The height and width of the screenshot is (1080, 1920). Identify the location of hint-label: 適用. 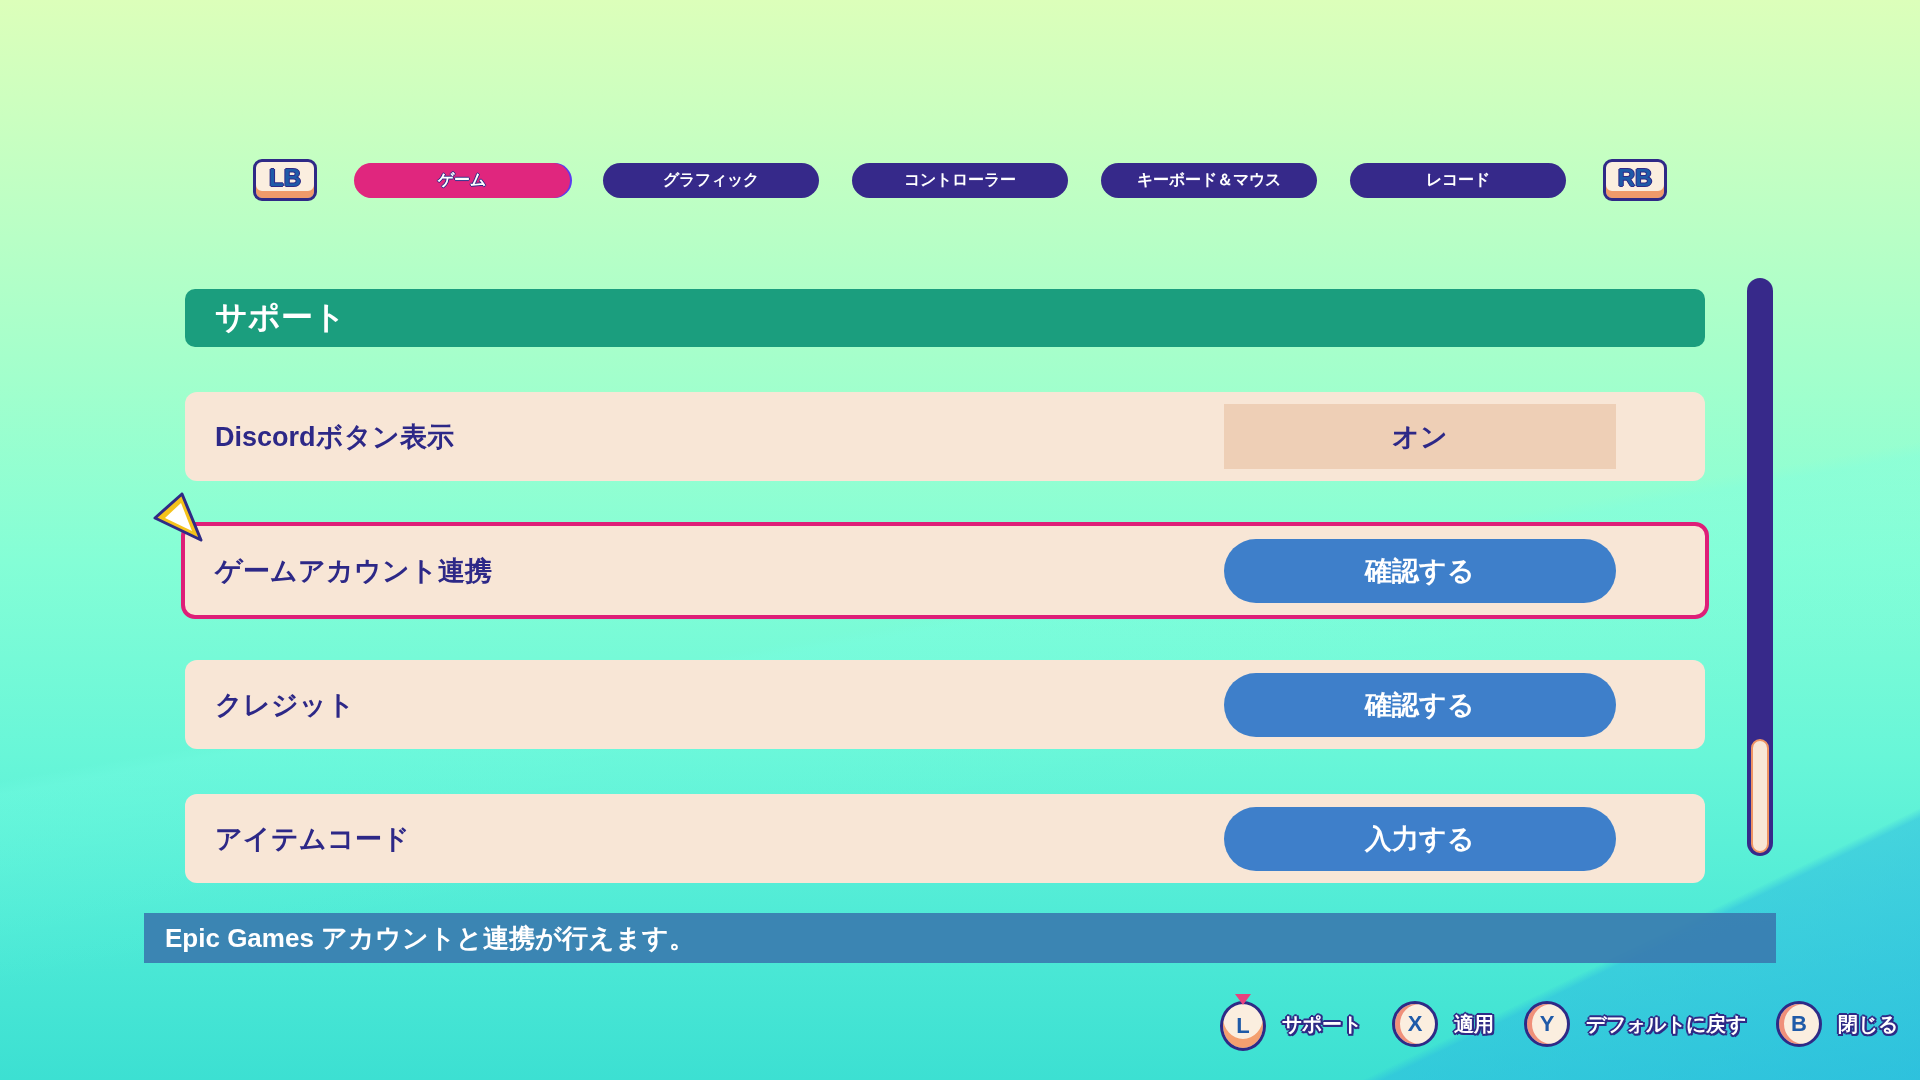
(1474, 1024).